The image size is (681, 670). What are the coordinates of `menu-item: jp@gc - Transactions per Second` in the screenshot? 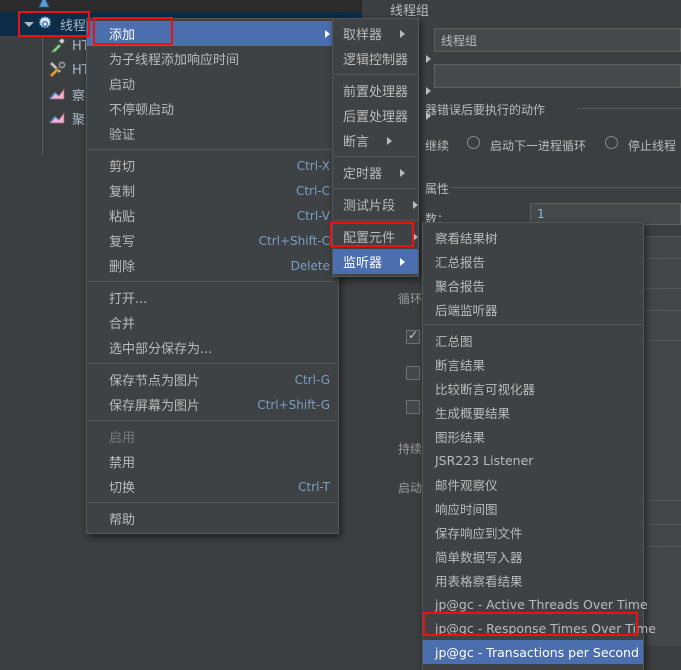 It's located at (533, 652).